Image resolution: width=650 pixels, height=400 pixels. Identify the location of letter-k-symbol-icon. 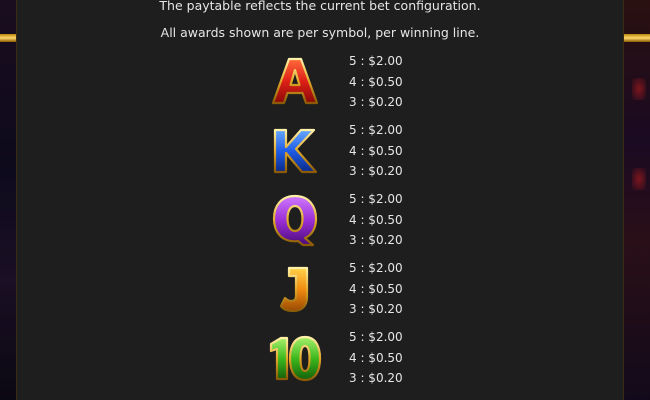
(295, 151).